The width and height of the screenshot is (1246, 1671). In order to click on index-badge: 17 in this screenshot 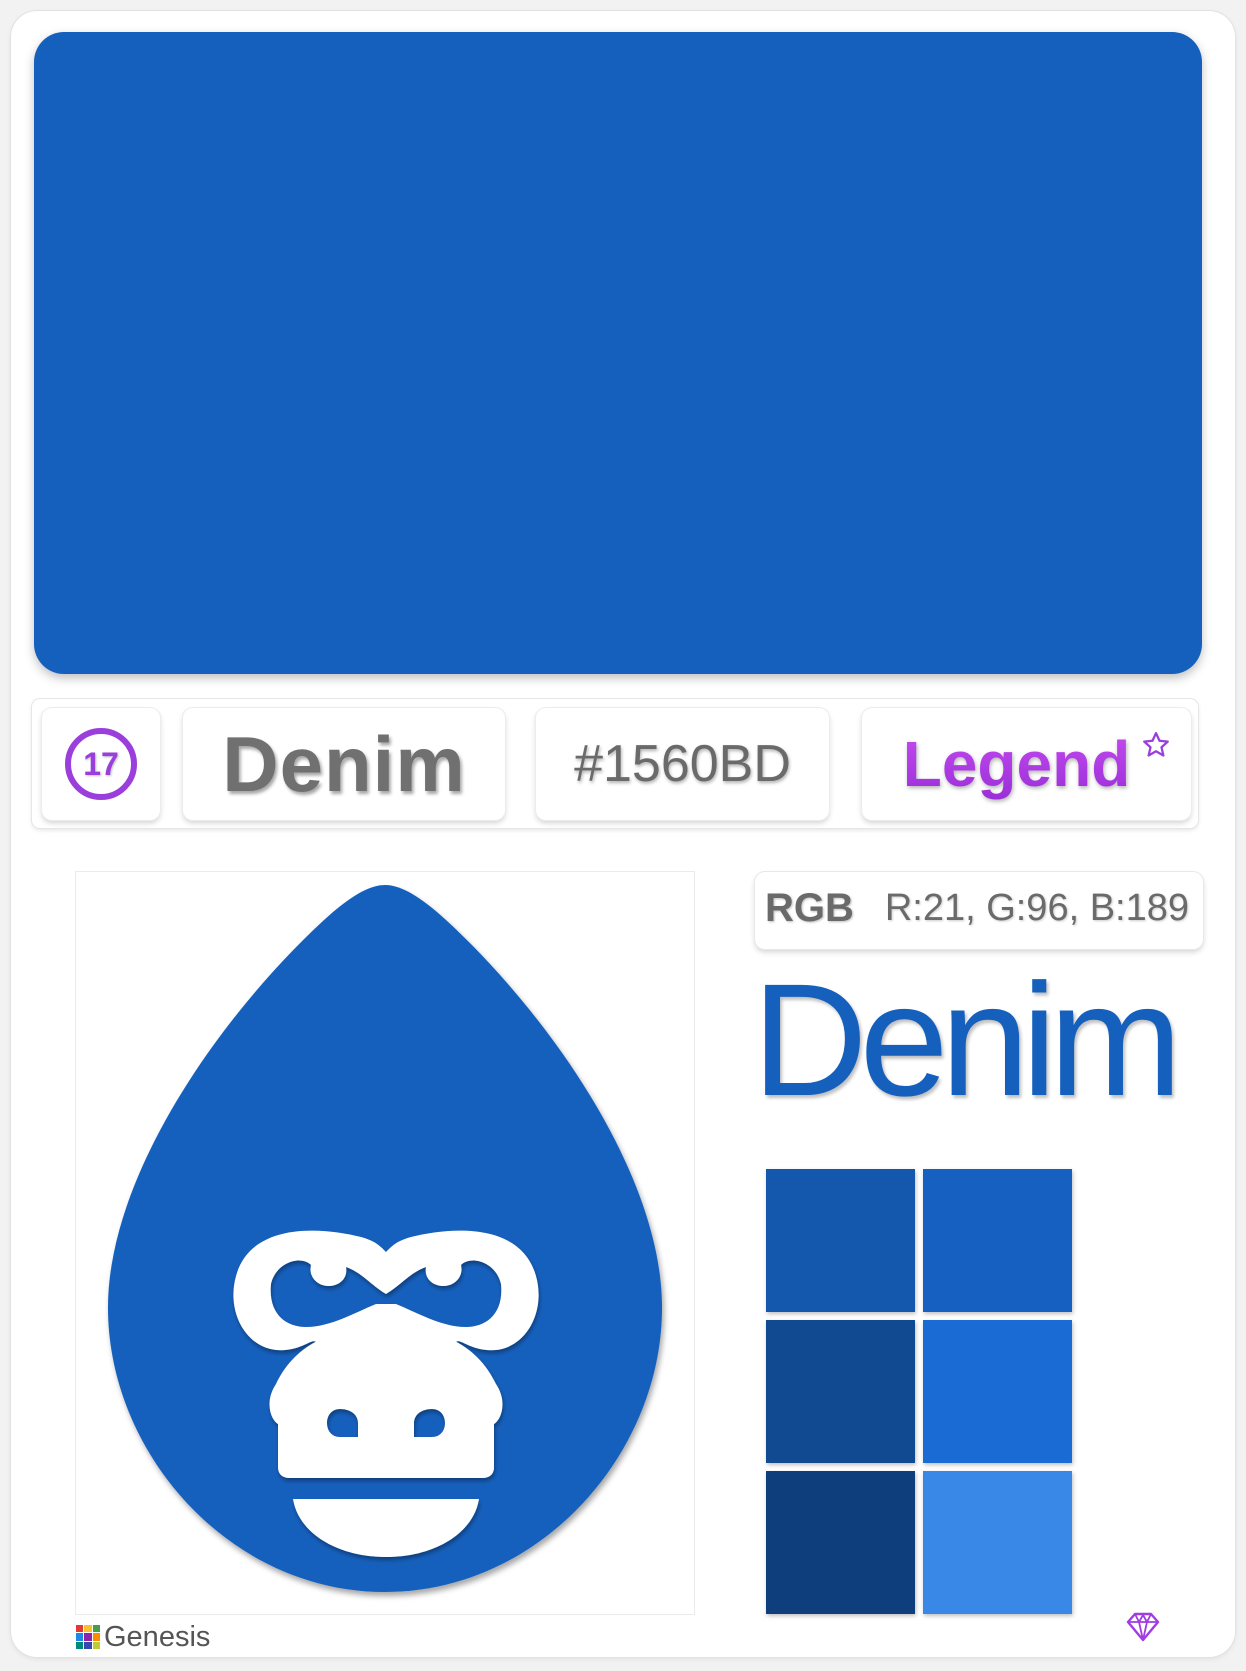, I will do `click(101, 764)`.